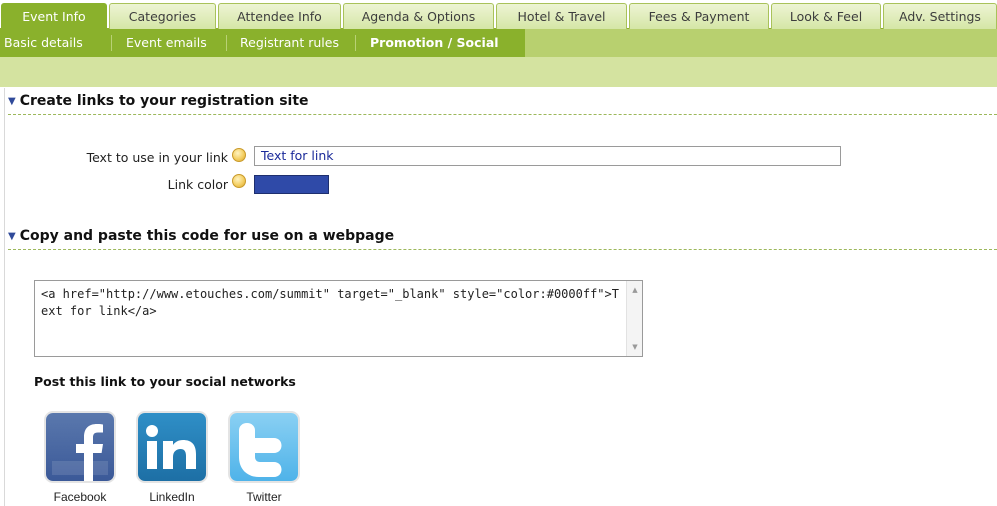  What do you see at coordinates (635, 347) in the screenshot?
I see `scroll-down-icon: ▼` at bounding box center [635, 347].